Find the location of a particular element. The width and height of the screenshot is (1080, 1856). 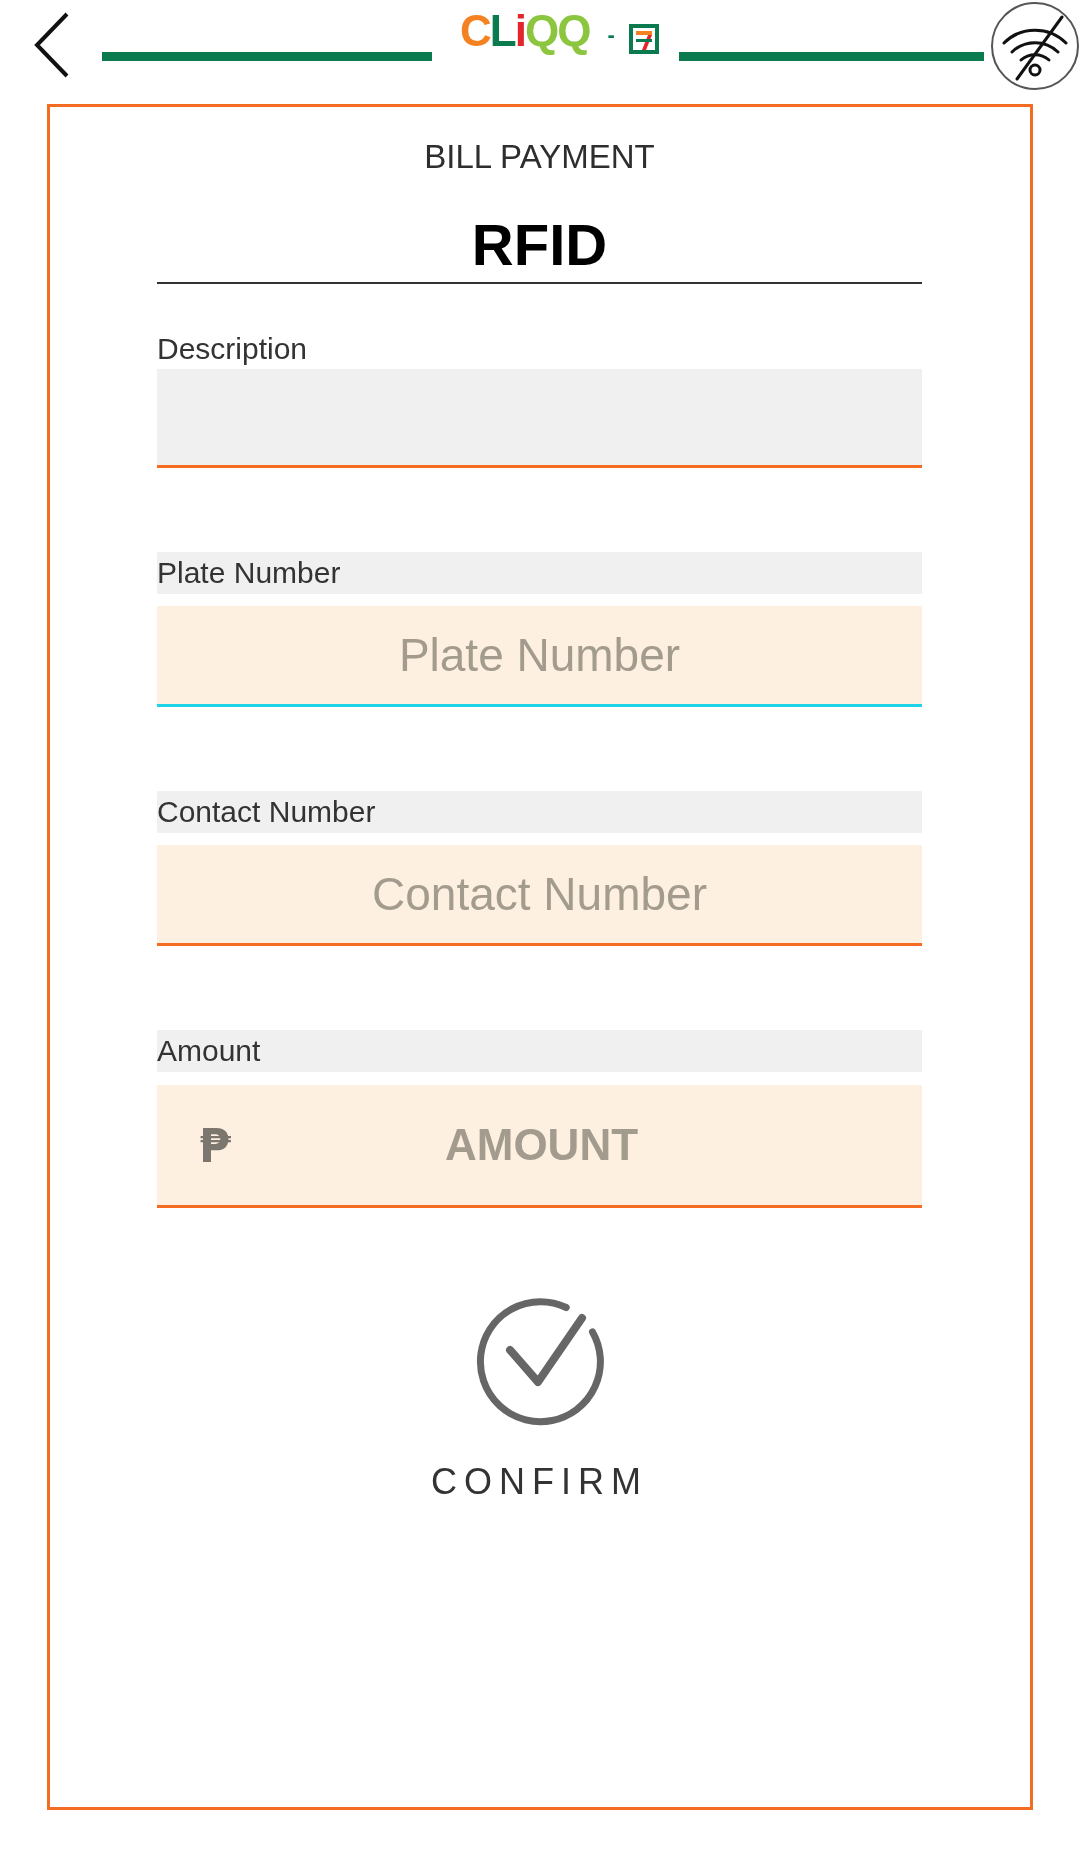

confirm-button: CONFIRM is located at coordinates (539, 1399).